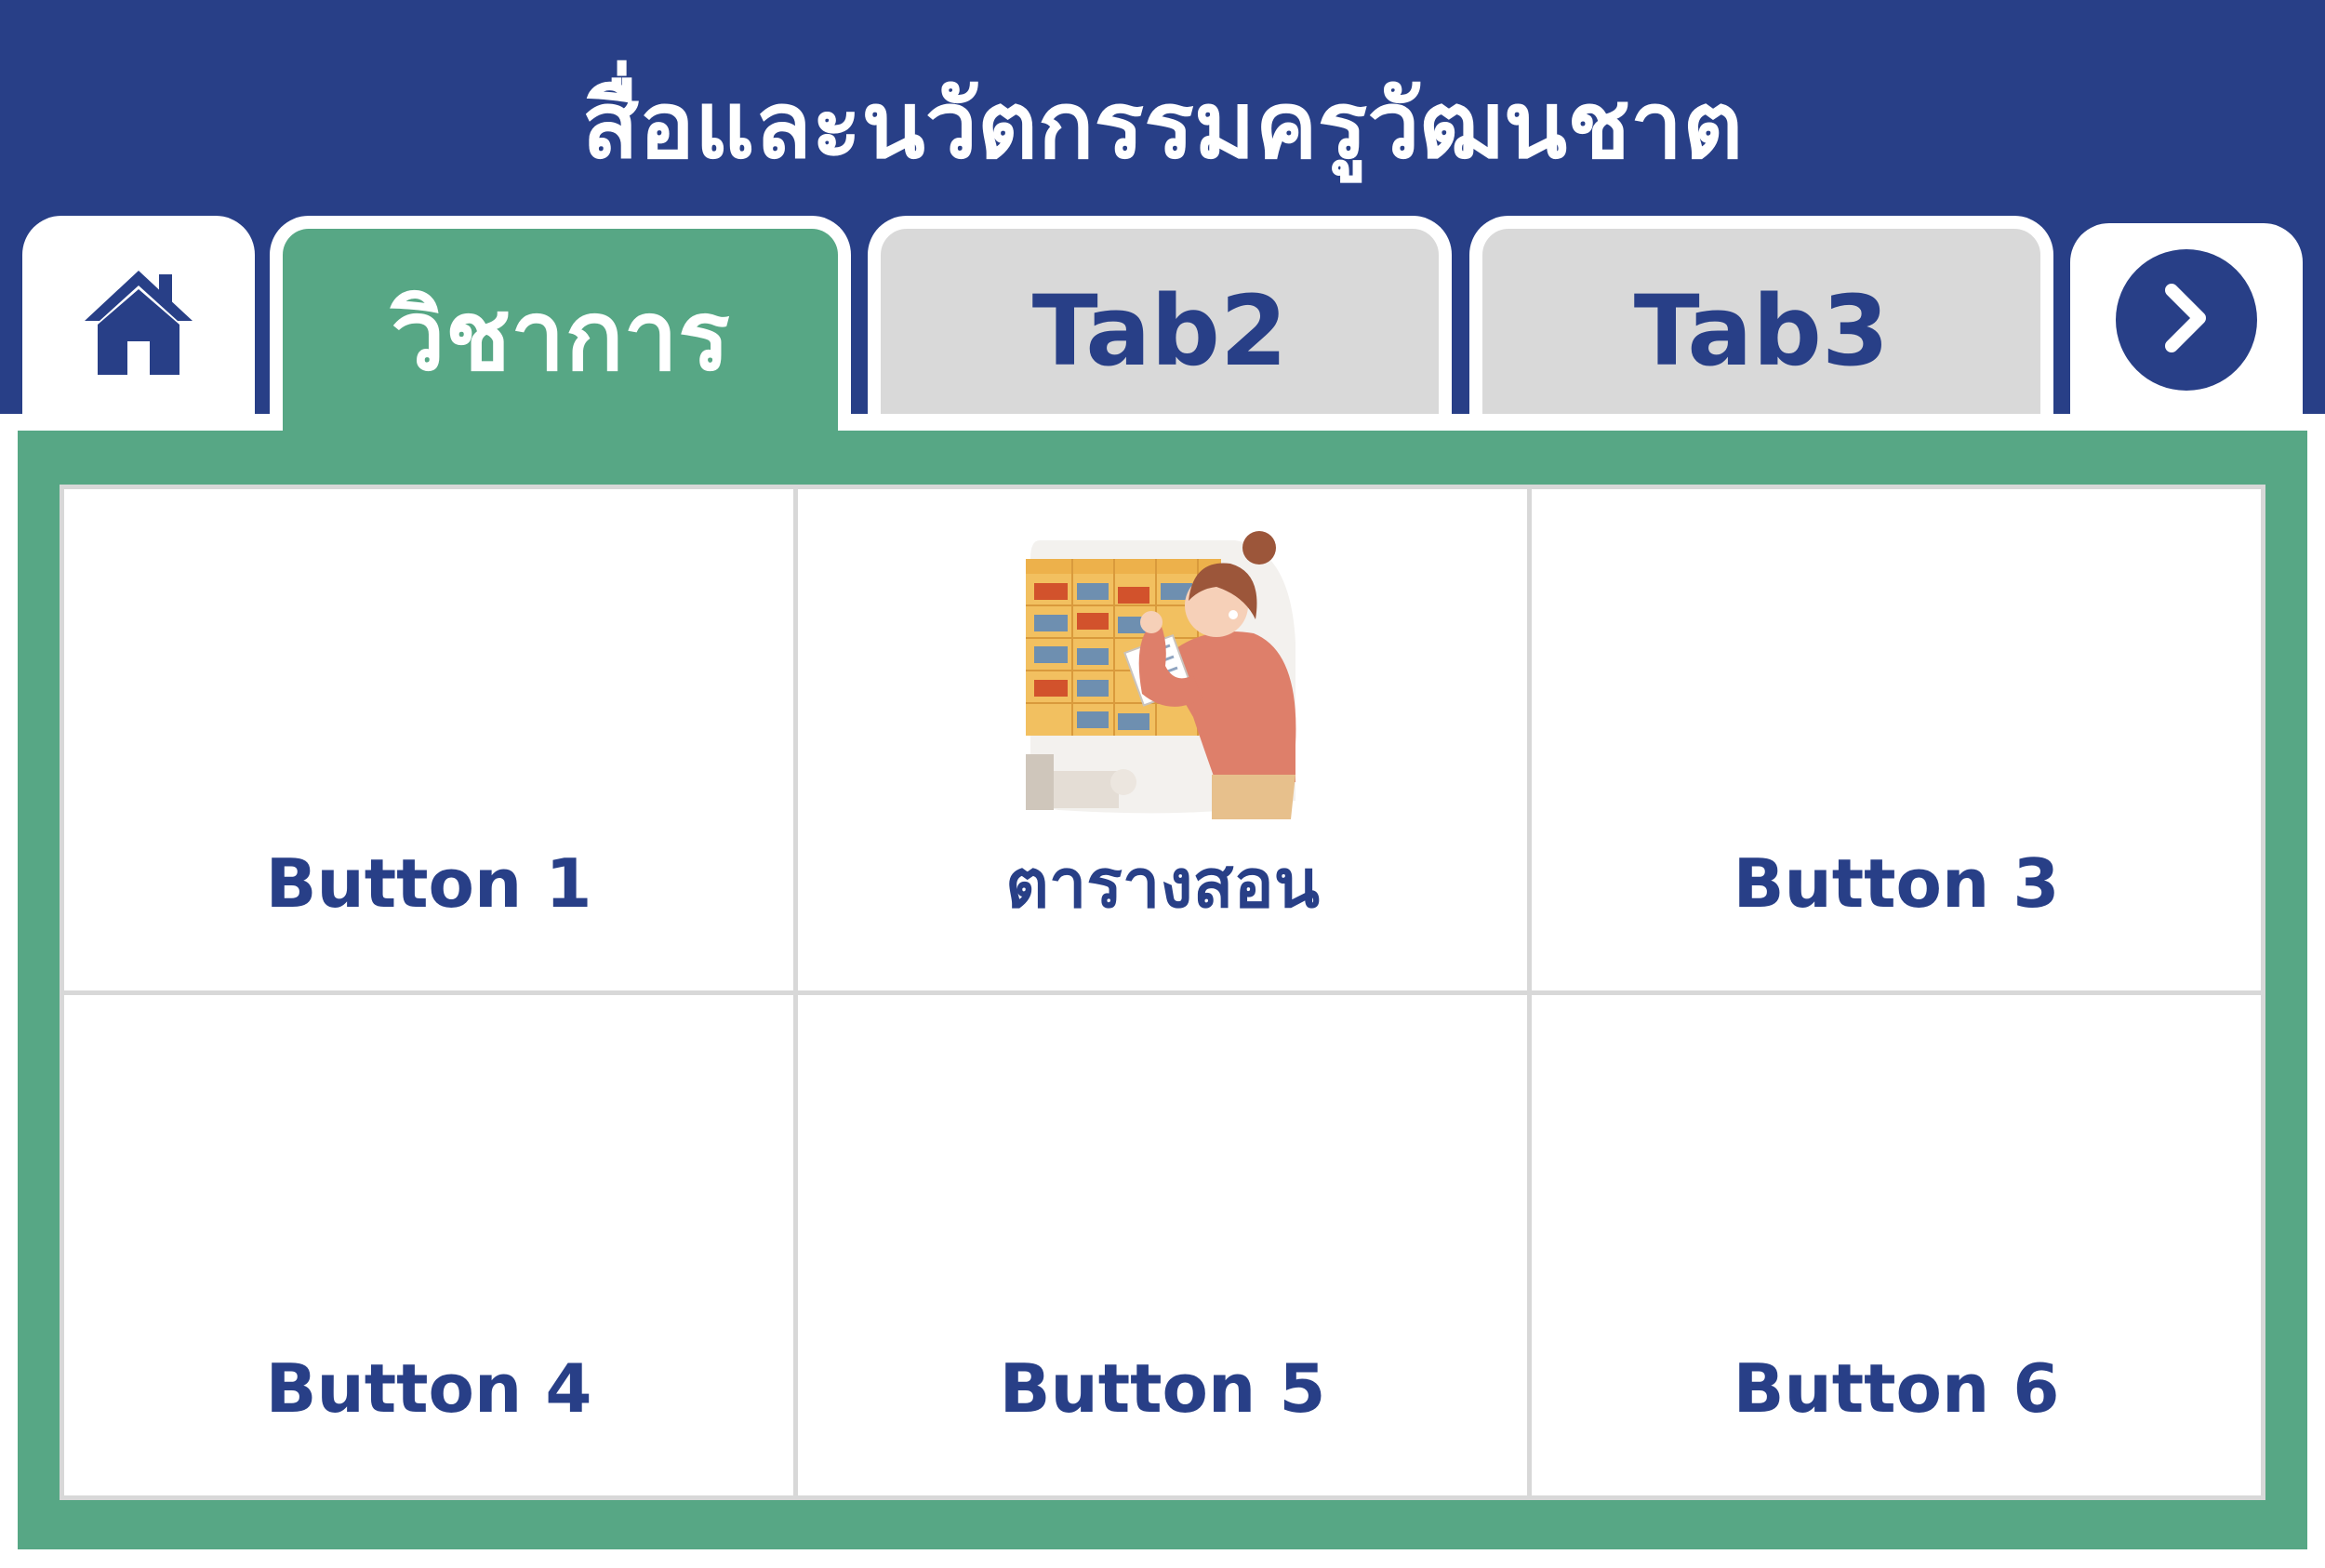  I want to click on tab-home, so click(138, 323).